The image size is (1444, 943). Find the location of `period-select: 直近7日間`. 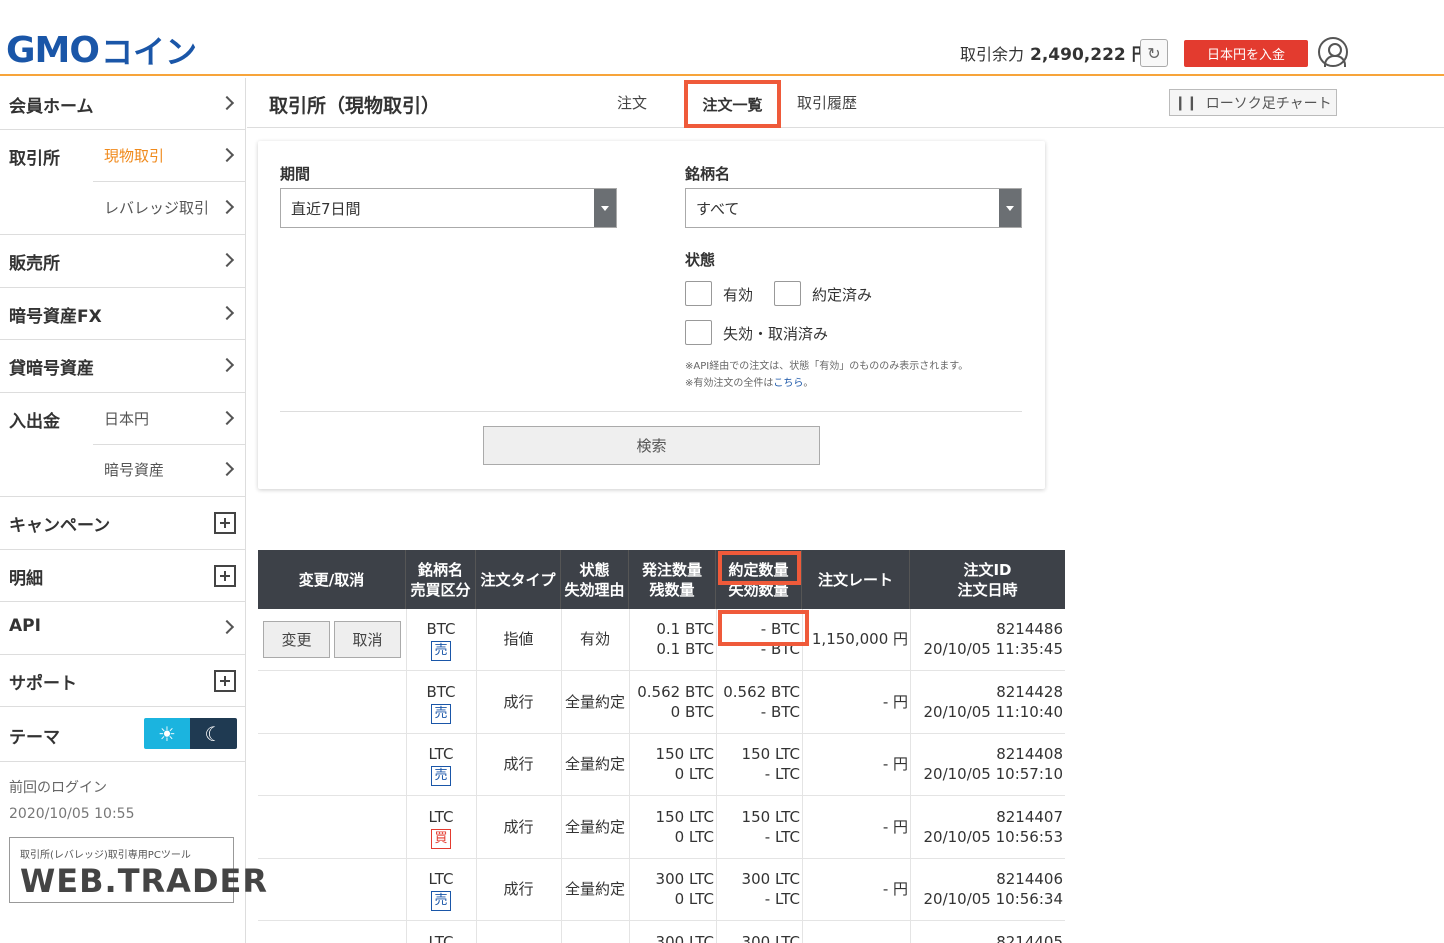

period-select: 直近7日間 is located at coordinates (448, 208).